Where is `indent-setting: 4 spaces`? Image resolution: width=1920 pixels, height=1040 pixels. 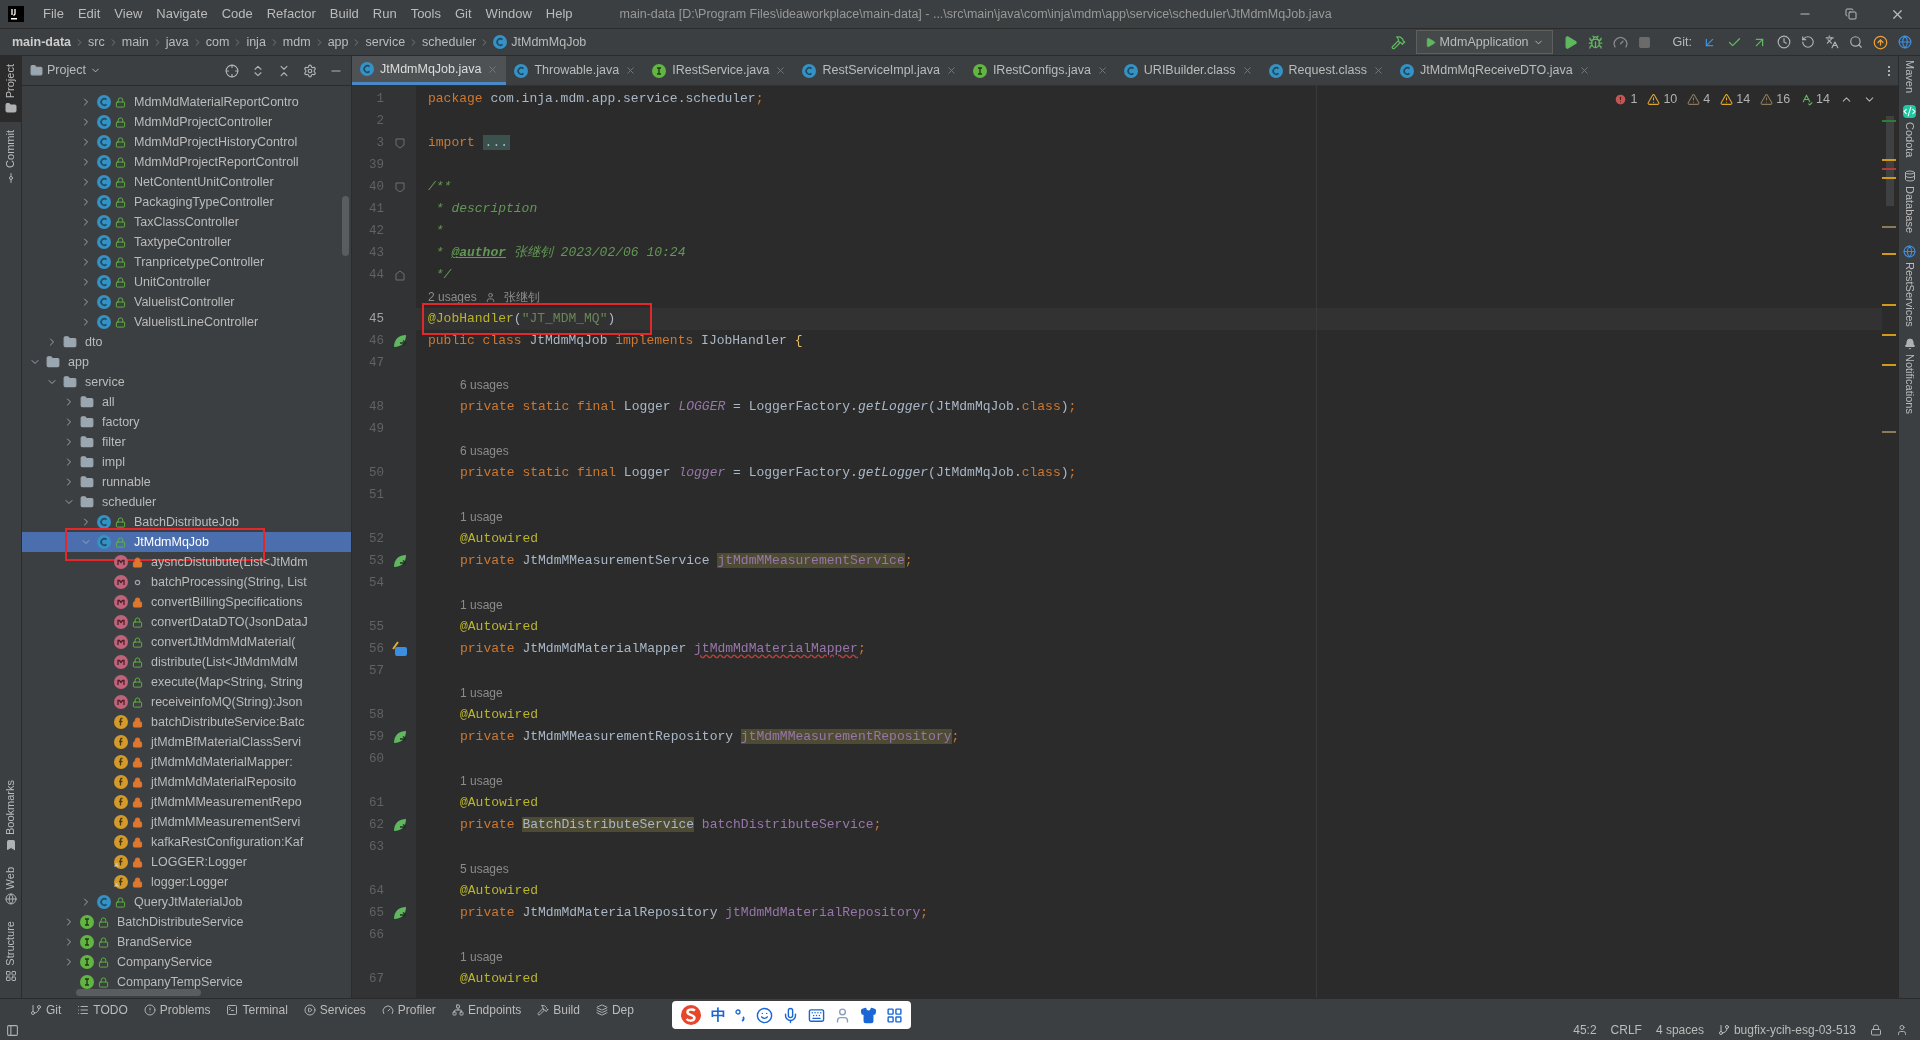 indent-setting: 4 spaces is located at coordinates (1679, 1030).